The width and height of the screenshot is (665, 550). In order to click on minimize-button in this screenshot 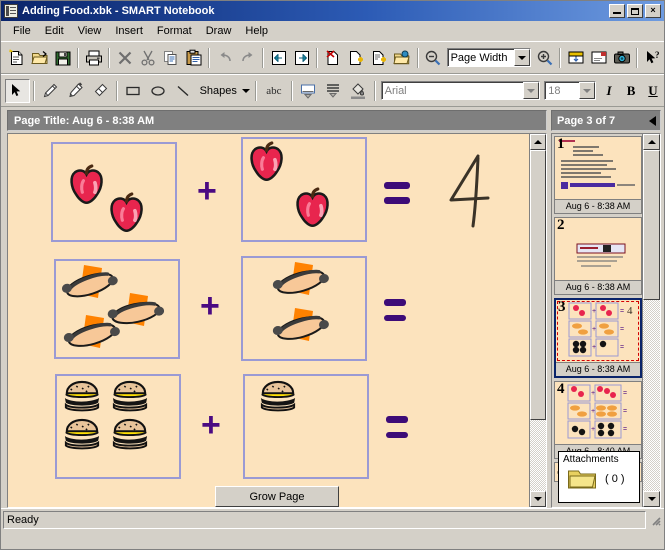, I will do `click(617, 11)`.